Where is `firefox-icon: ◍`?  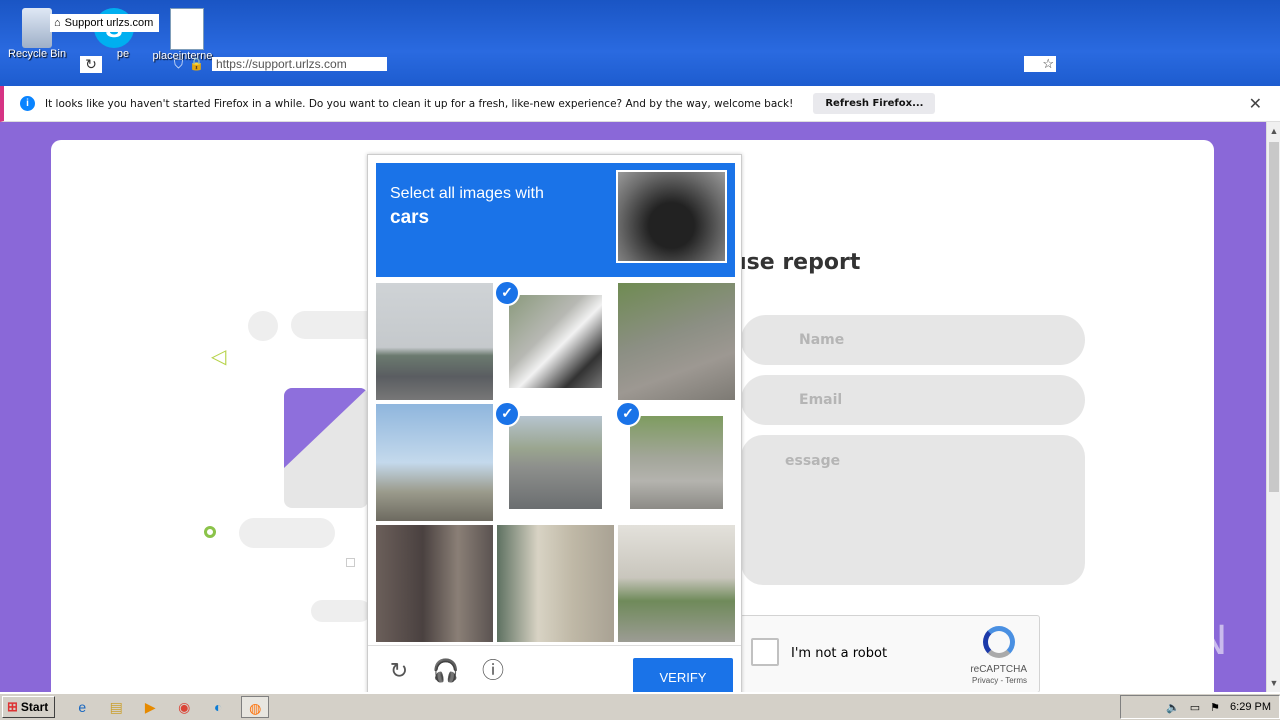 firefox-icon: ◍ is located at coordinates (255, 707).